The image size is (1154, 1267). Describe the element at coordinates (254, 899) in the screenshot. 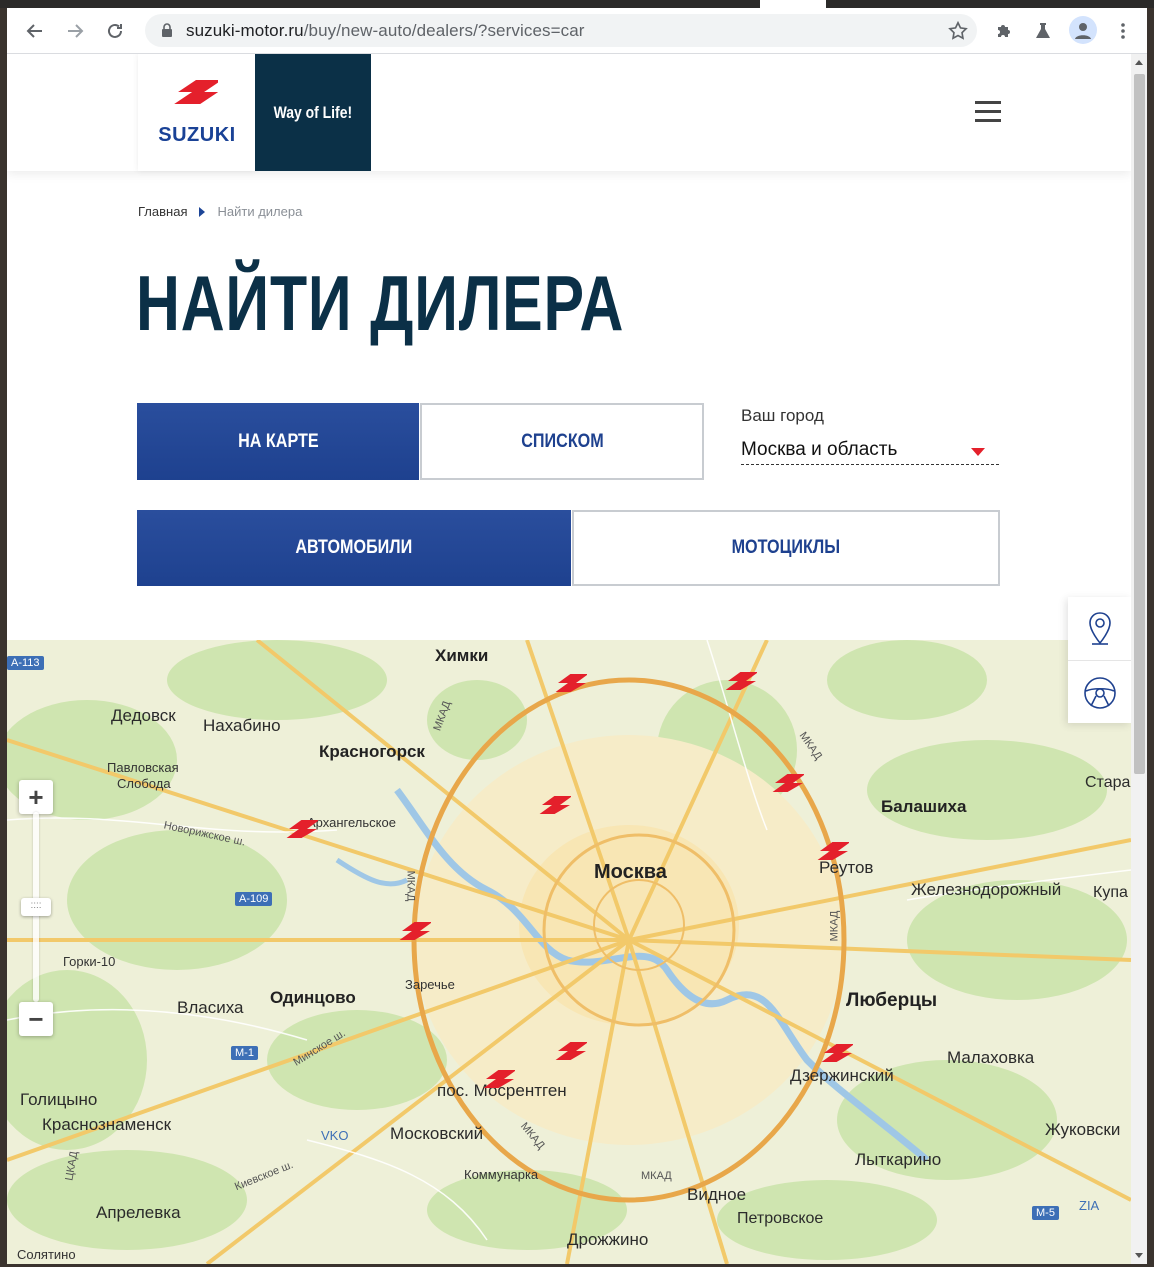

I see `road-tag-a109: А-109` at that location.